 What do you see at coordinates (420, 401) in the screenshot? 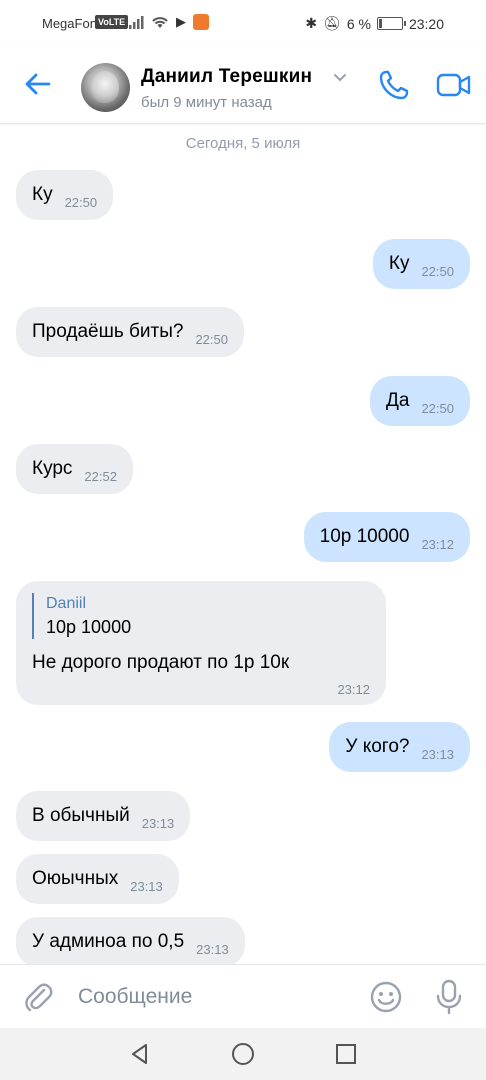
I see `message-outgoing: Да 22:50` at bounding box center [420, 401].